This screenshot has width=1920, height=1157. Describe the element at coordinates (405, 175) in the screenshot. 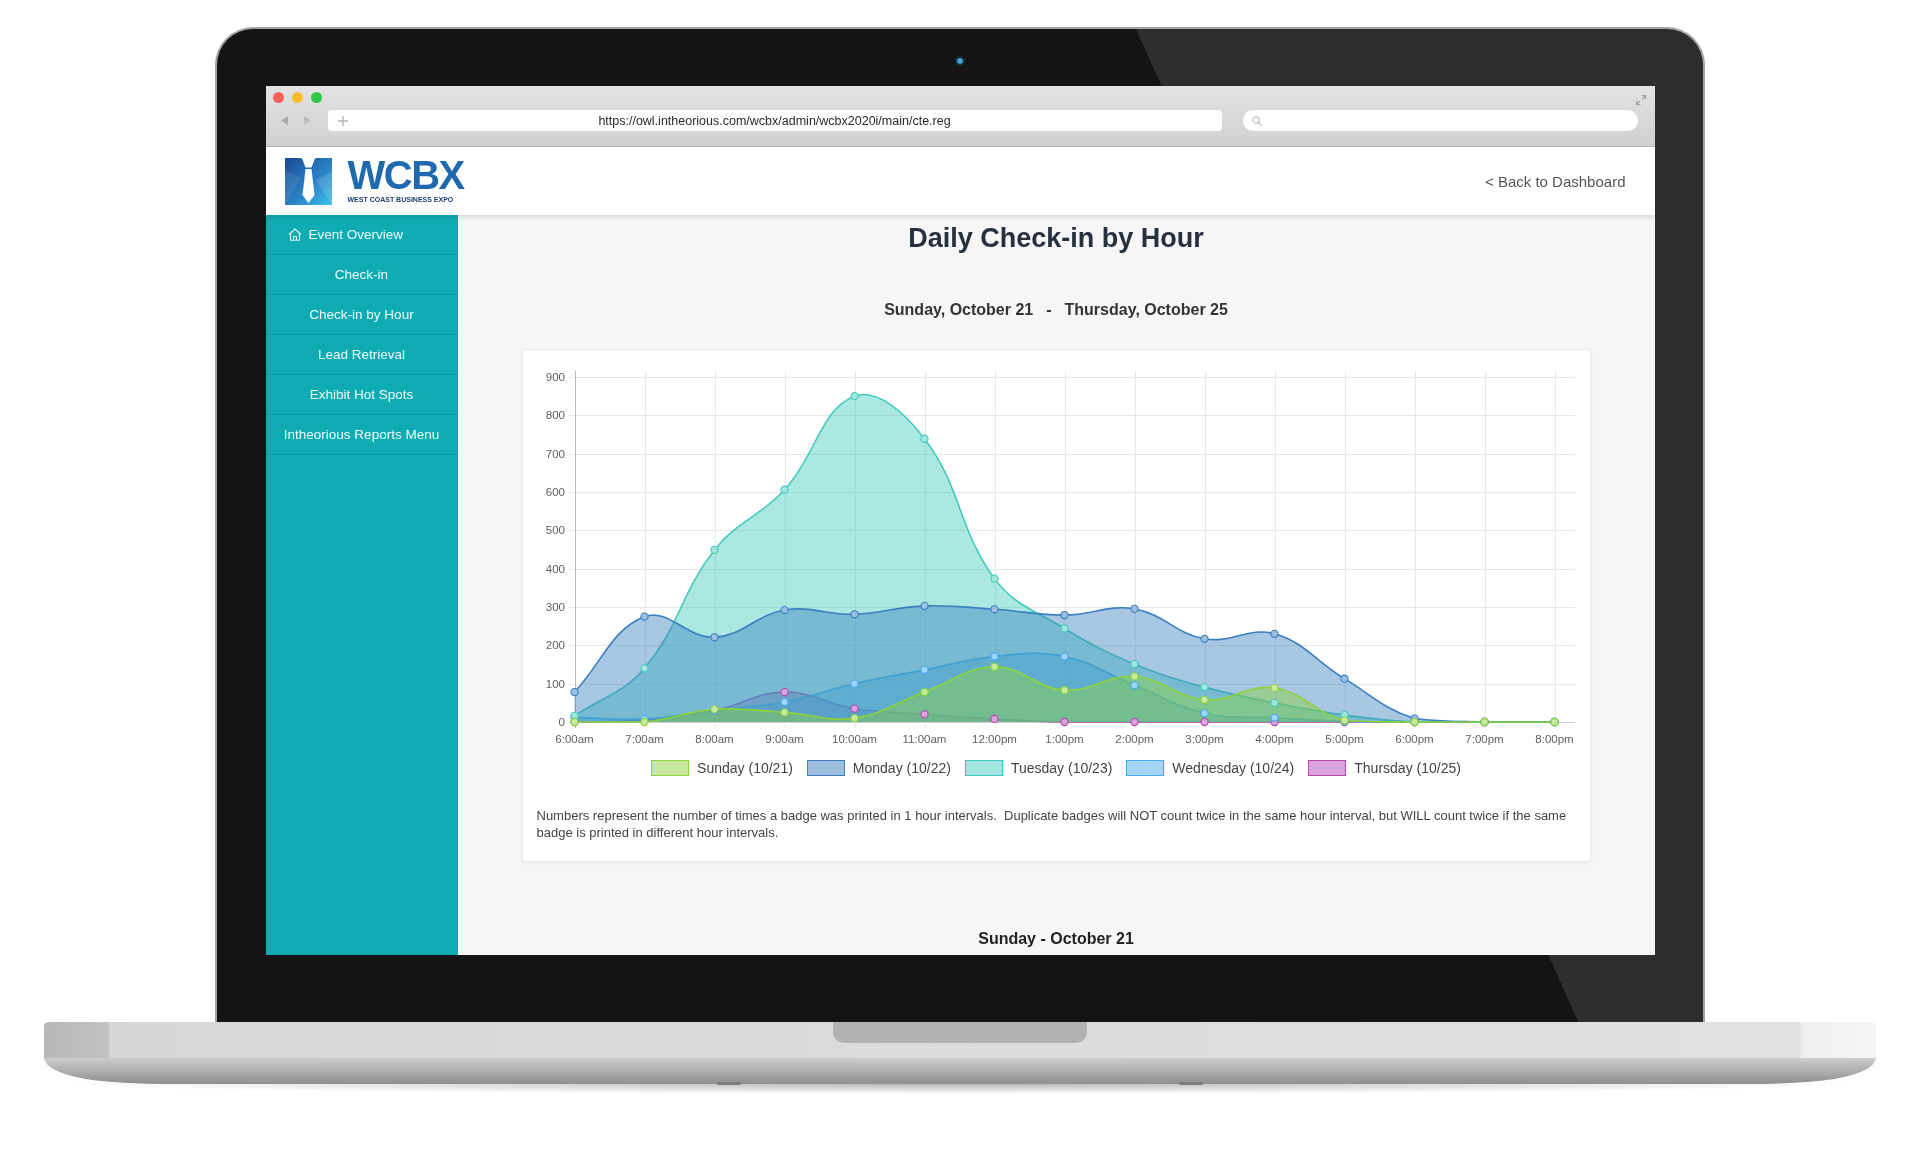

I see `logo-text: WCBX` at that location.